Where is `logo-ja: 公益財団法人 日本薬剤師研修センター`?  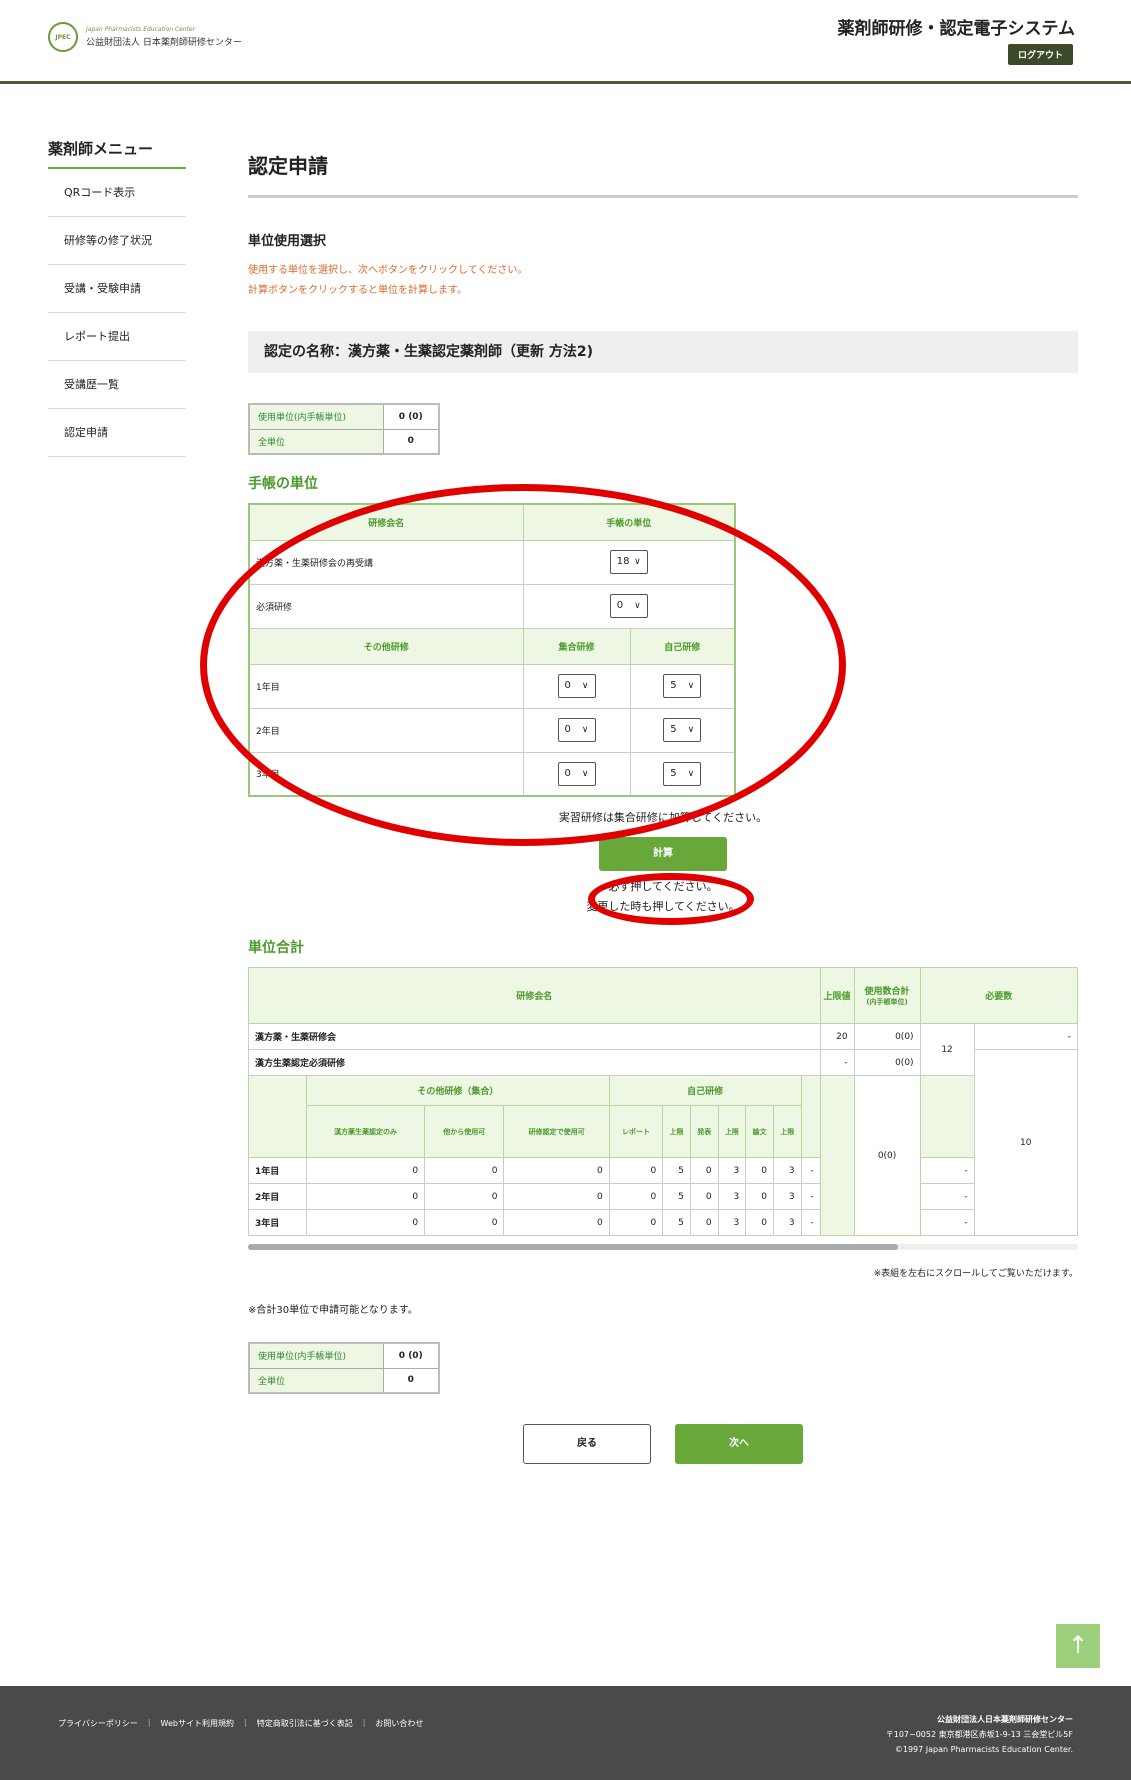 logo-ja: 公益財団法人 日本薬剤師研修センター is located at coordinates (164, 43).